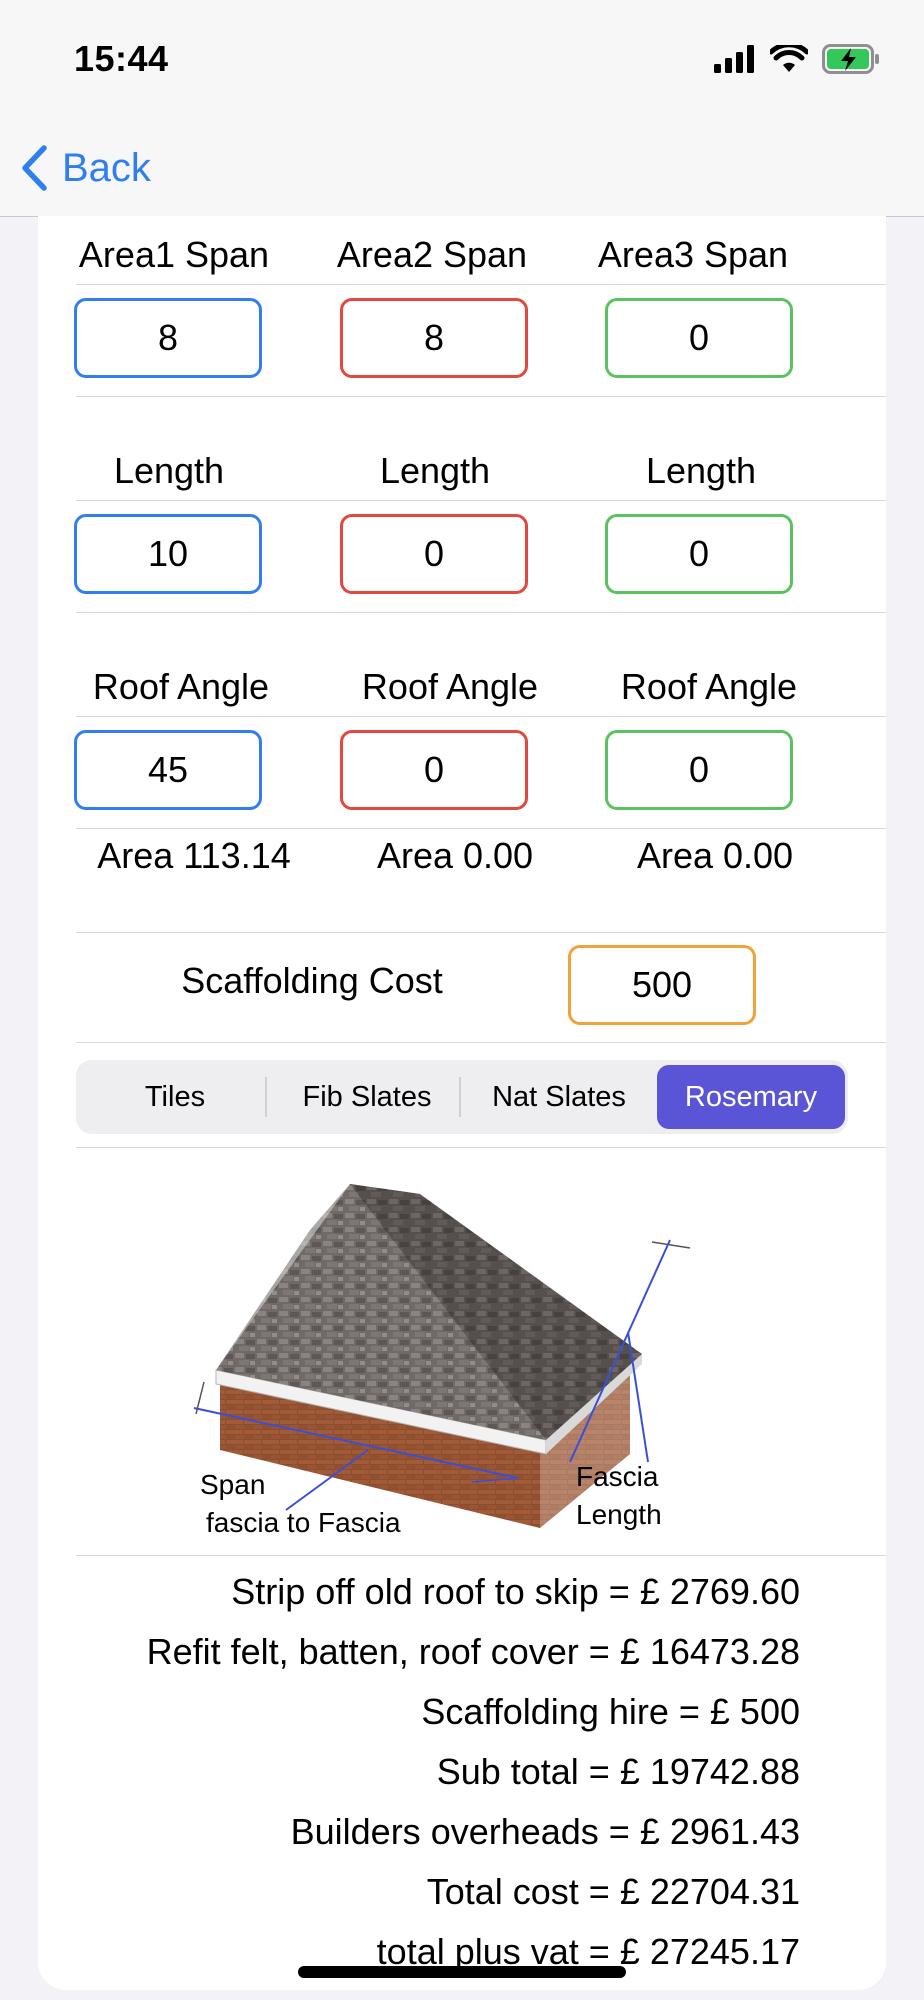 The width and height of the screenshot is (924, 2000). What do you see at coordinates (734, 59) in the screenshot?
I see `cellular-signal-icon` at bounding box center [734, 59].